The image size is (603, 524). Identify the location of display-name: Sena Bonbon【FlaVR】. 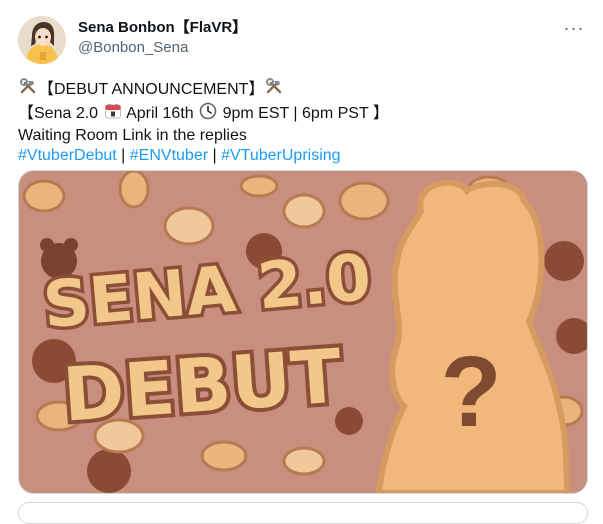
(162, 26).